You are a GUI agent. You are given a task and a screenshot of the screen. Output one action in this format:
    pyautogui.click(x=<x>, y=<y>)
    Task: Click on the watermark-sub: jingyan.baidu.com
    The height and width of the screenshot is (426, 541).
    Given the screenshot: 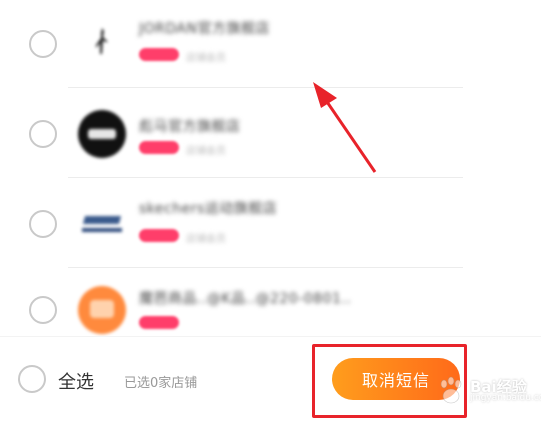 What is the action you would take?
    pyautogui.click(x=505, y=398)
    